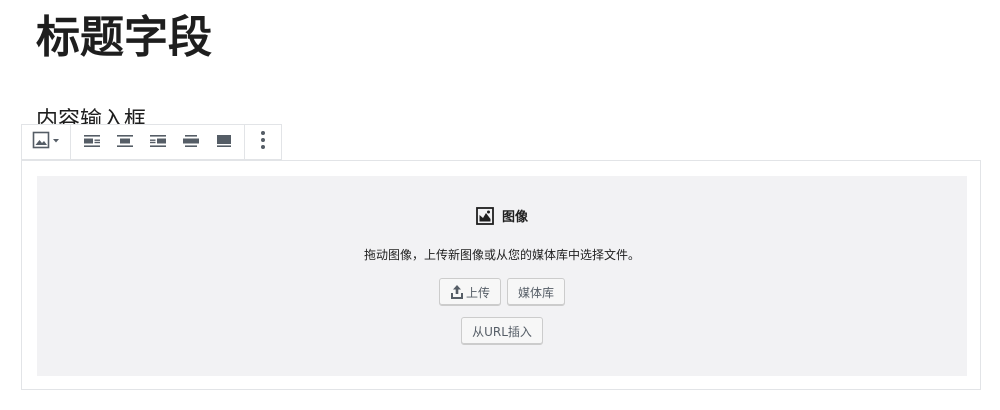 This screenshot has width=1000, height=410. I want to click on post-title: 标题字段, so click(124, 38).